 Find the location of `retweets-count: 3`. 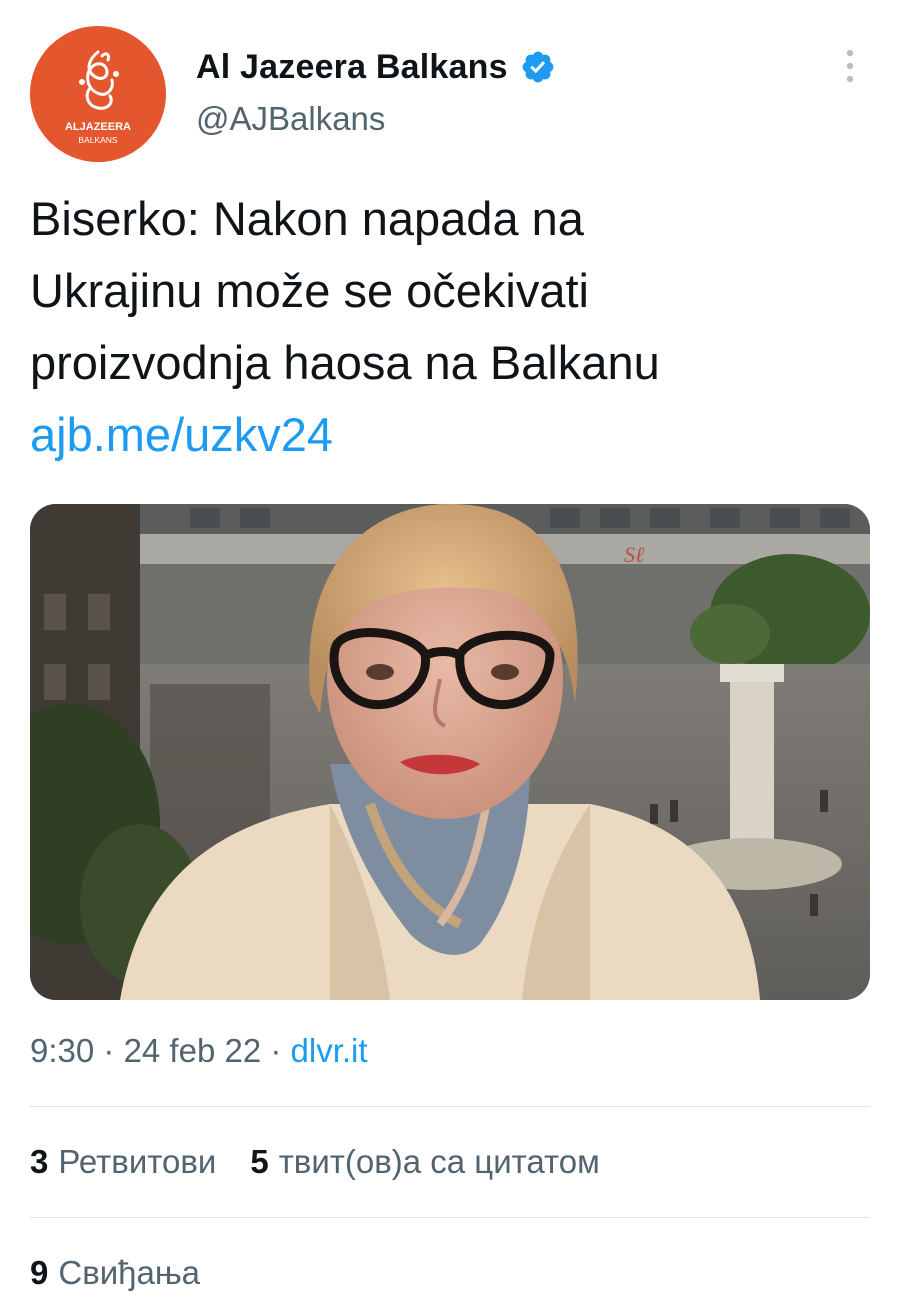

retweets-count: 3 is located at coordinates (39, 1161).